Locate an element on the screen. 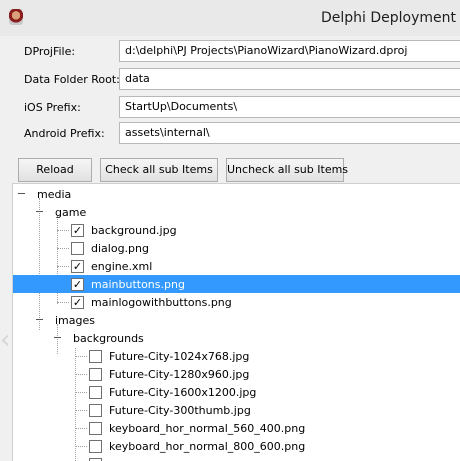 This screenshot has height=461, width=460. ios-prefix-label: iOS Prefix: is located at coordinates (52, 107).